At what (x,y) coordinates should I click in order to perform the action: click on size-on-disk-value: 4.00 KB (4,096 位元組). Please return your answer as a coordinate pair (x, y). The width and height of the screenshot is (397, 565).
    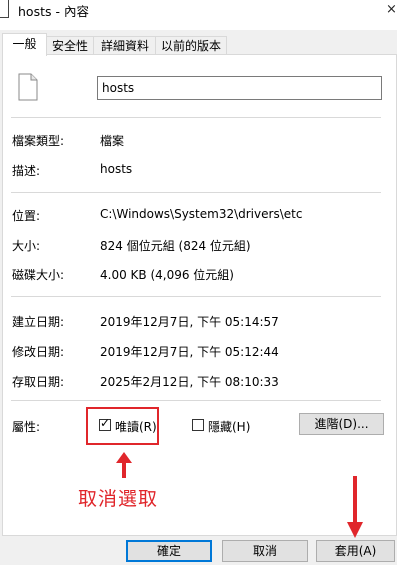
    Looking at the image, I should click on (167, 275).